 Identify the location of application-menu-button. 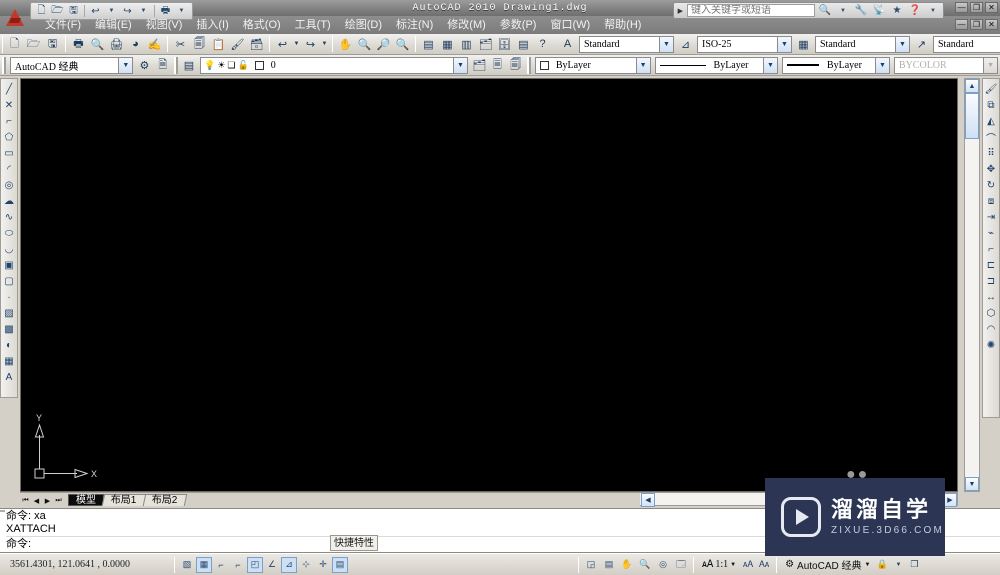
(15, 17).